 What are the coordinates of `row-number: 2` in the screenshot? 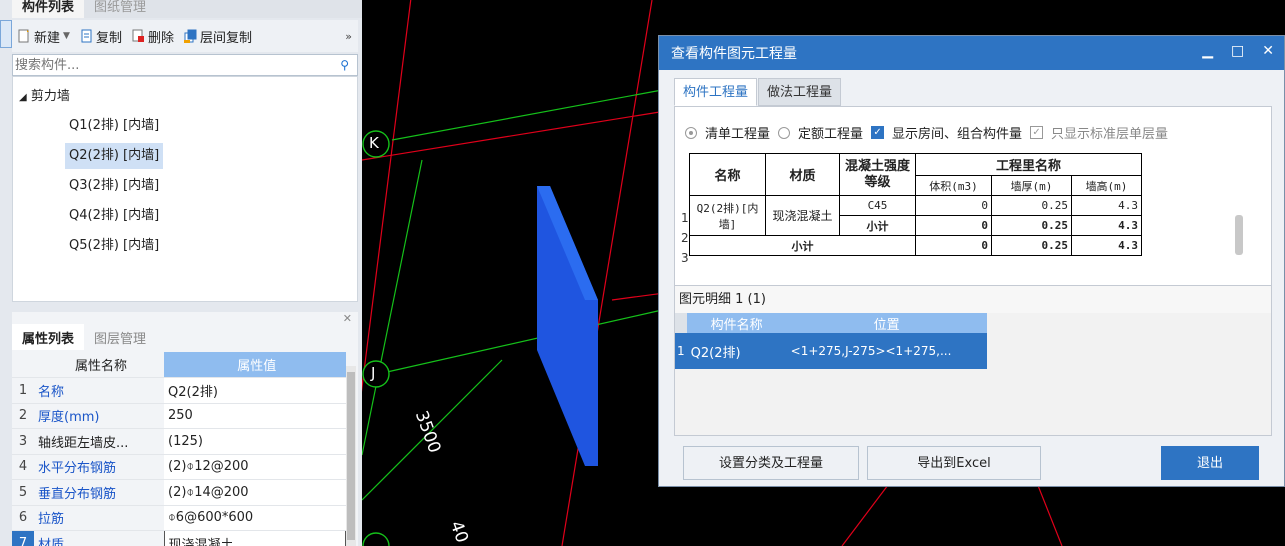 It's located at (685, 238).